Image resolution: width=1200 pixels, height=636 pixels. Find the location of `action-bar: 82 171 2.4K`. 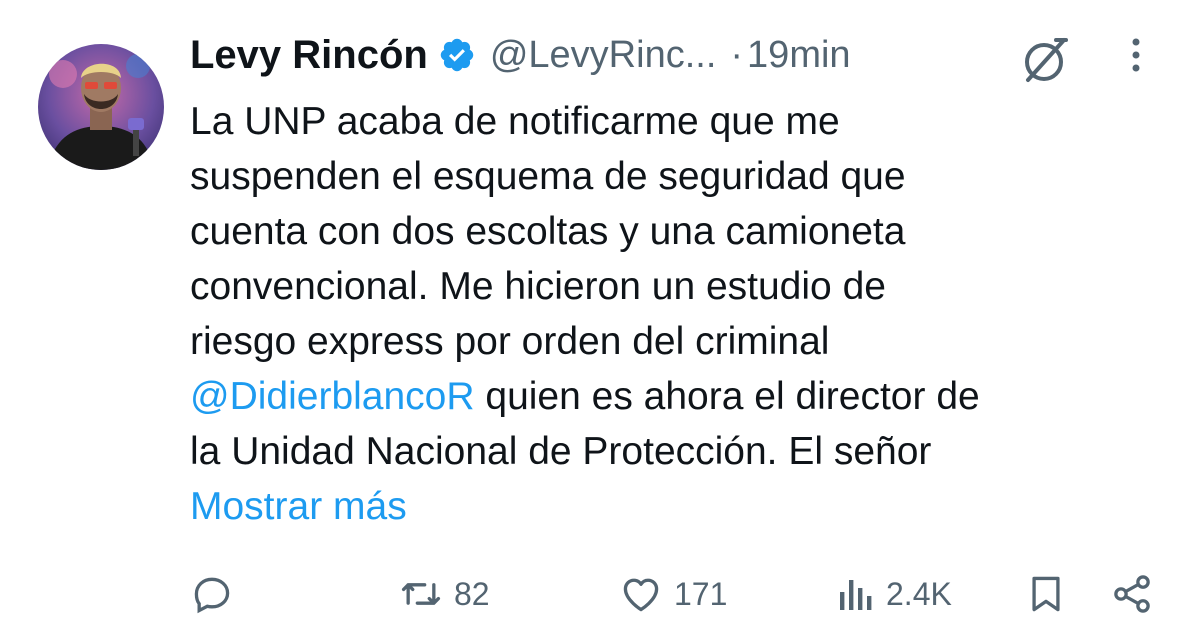

action-bar: 82 171 2.4K is located at coordinates (600, 594).